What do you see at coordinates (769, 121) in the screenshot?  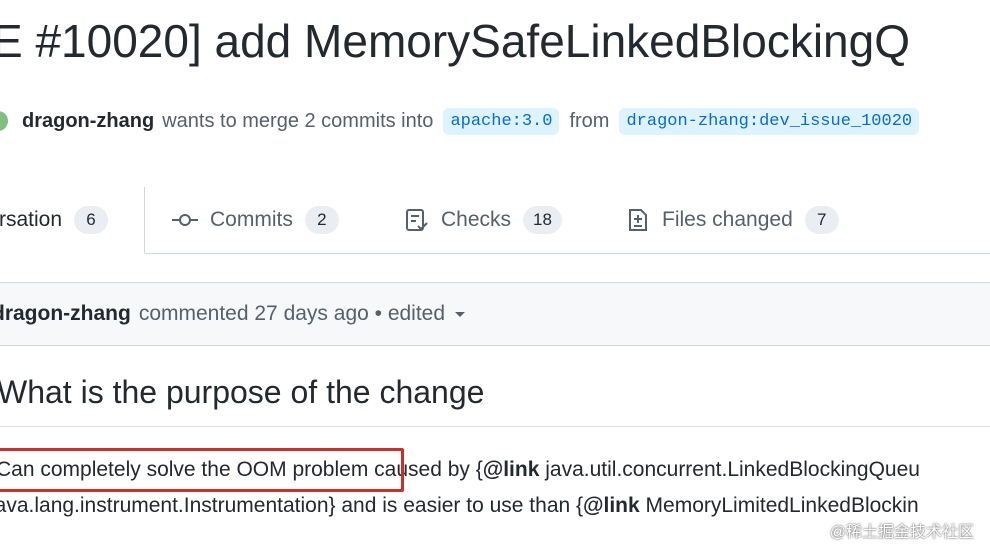 I see `head-branch-badge: dragon-zhang:dev_issue_10020` at bounding box center [769, 121].